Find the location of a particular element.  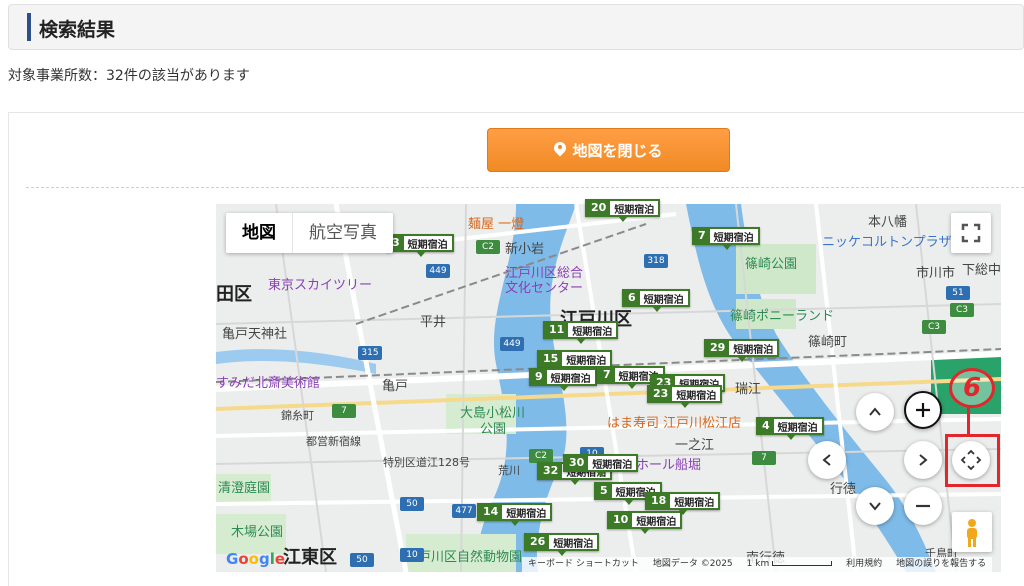

map-label-sumida: 田区 is located at coordinates (234, 294).